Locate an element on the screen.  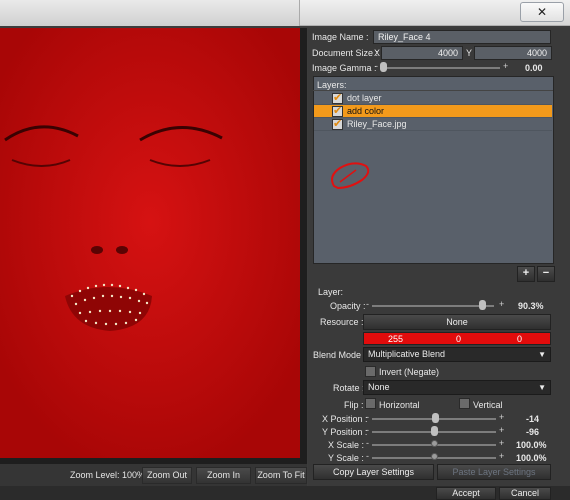
flip-label: Flip : is located at coordinates (354, 405).